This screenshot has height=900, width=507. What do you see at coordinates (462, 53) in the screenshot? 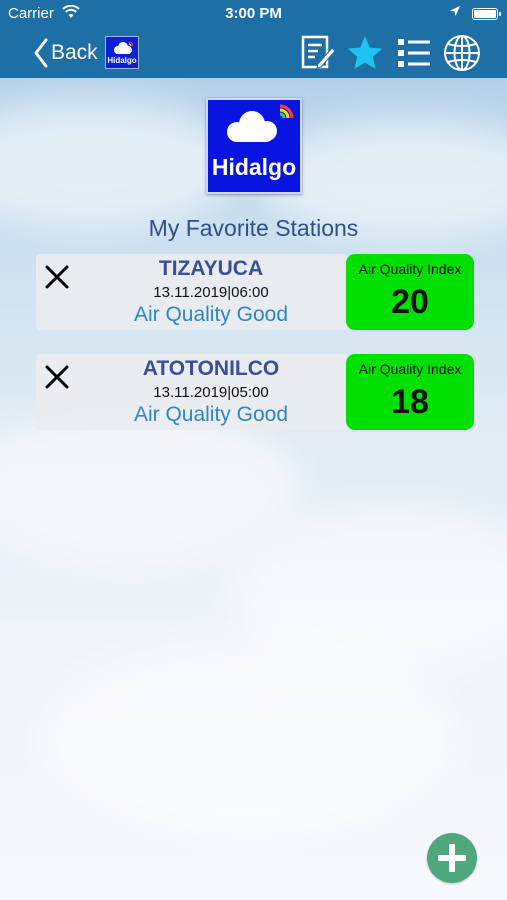
I see `globe-icon` at bounding box center [462, 53].